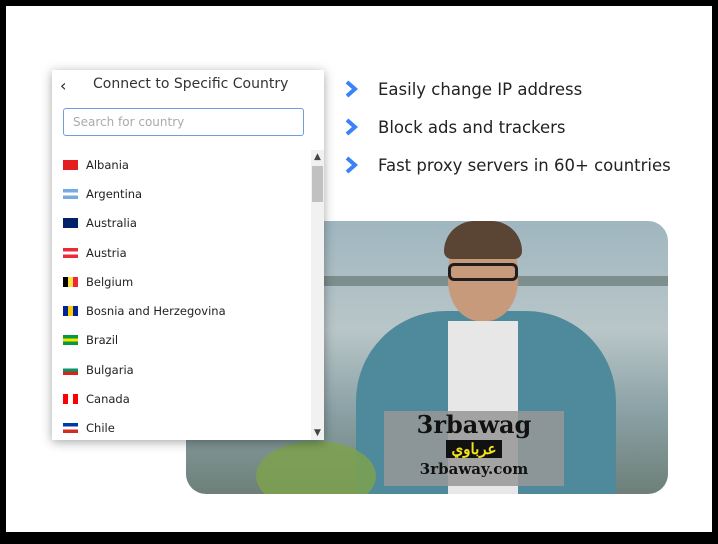 The image size is (718, 544). I want to click on feature-item: Block ads and trackers, so click(507, 127).